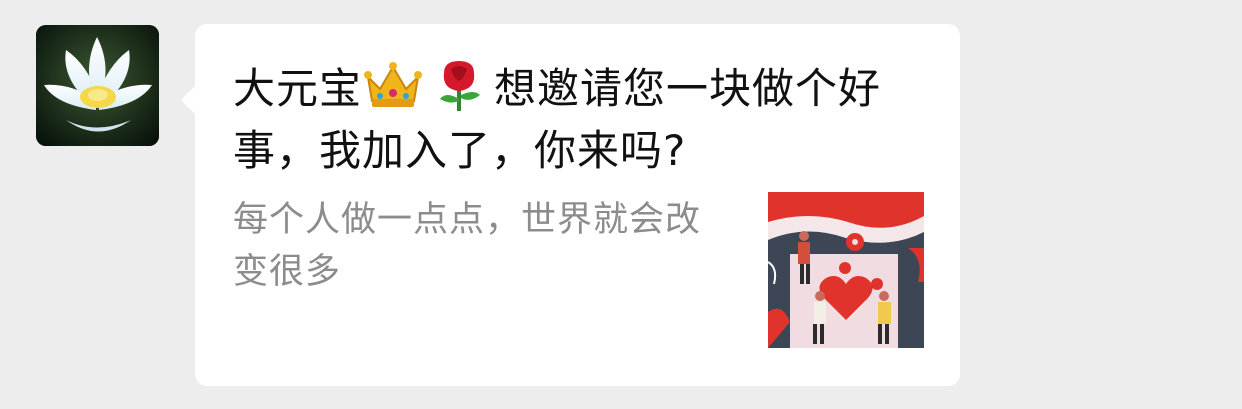 This screenshot has width=1242, height=409. Describe the element at coordinates (459, 85) in the screenshot. I see `rose-icon` at that location.